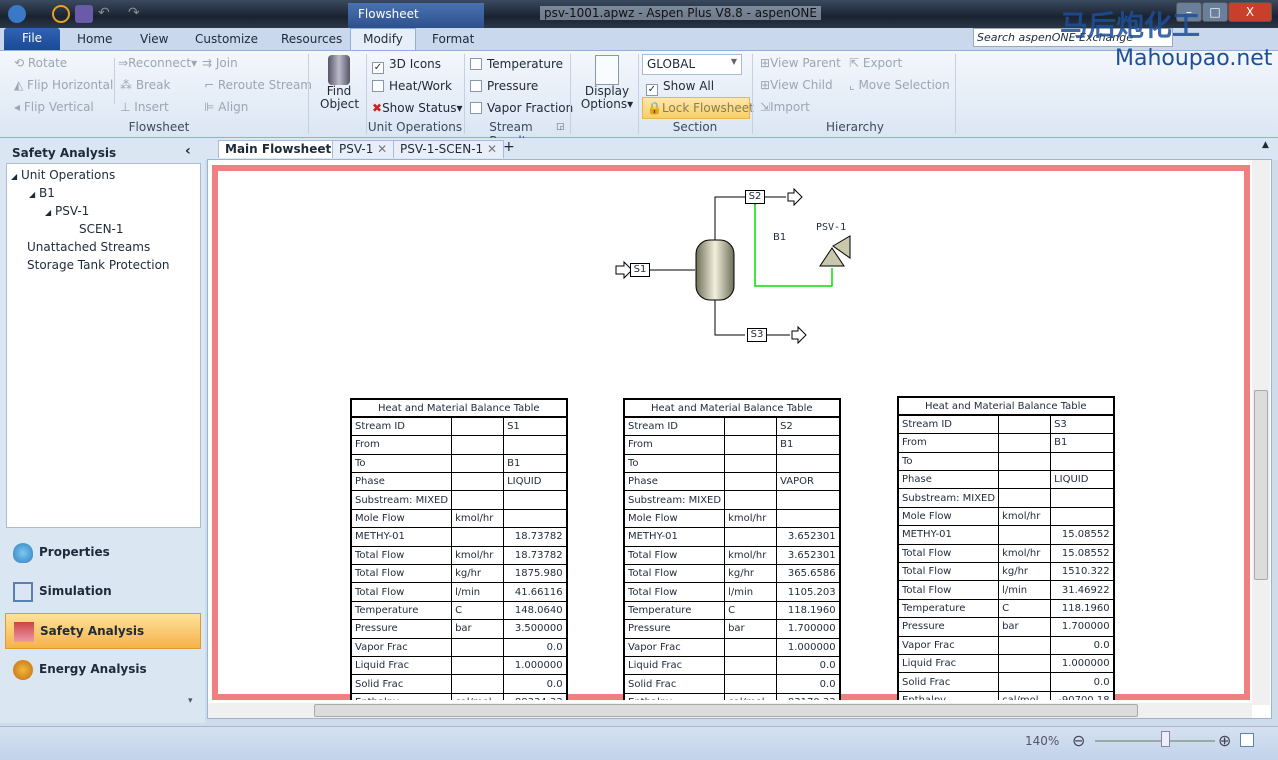  Describe the element at coordinates (1082, 627) in the screenshot. I see `row-value: 1.700000` at that location.